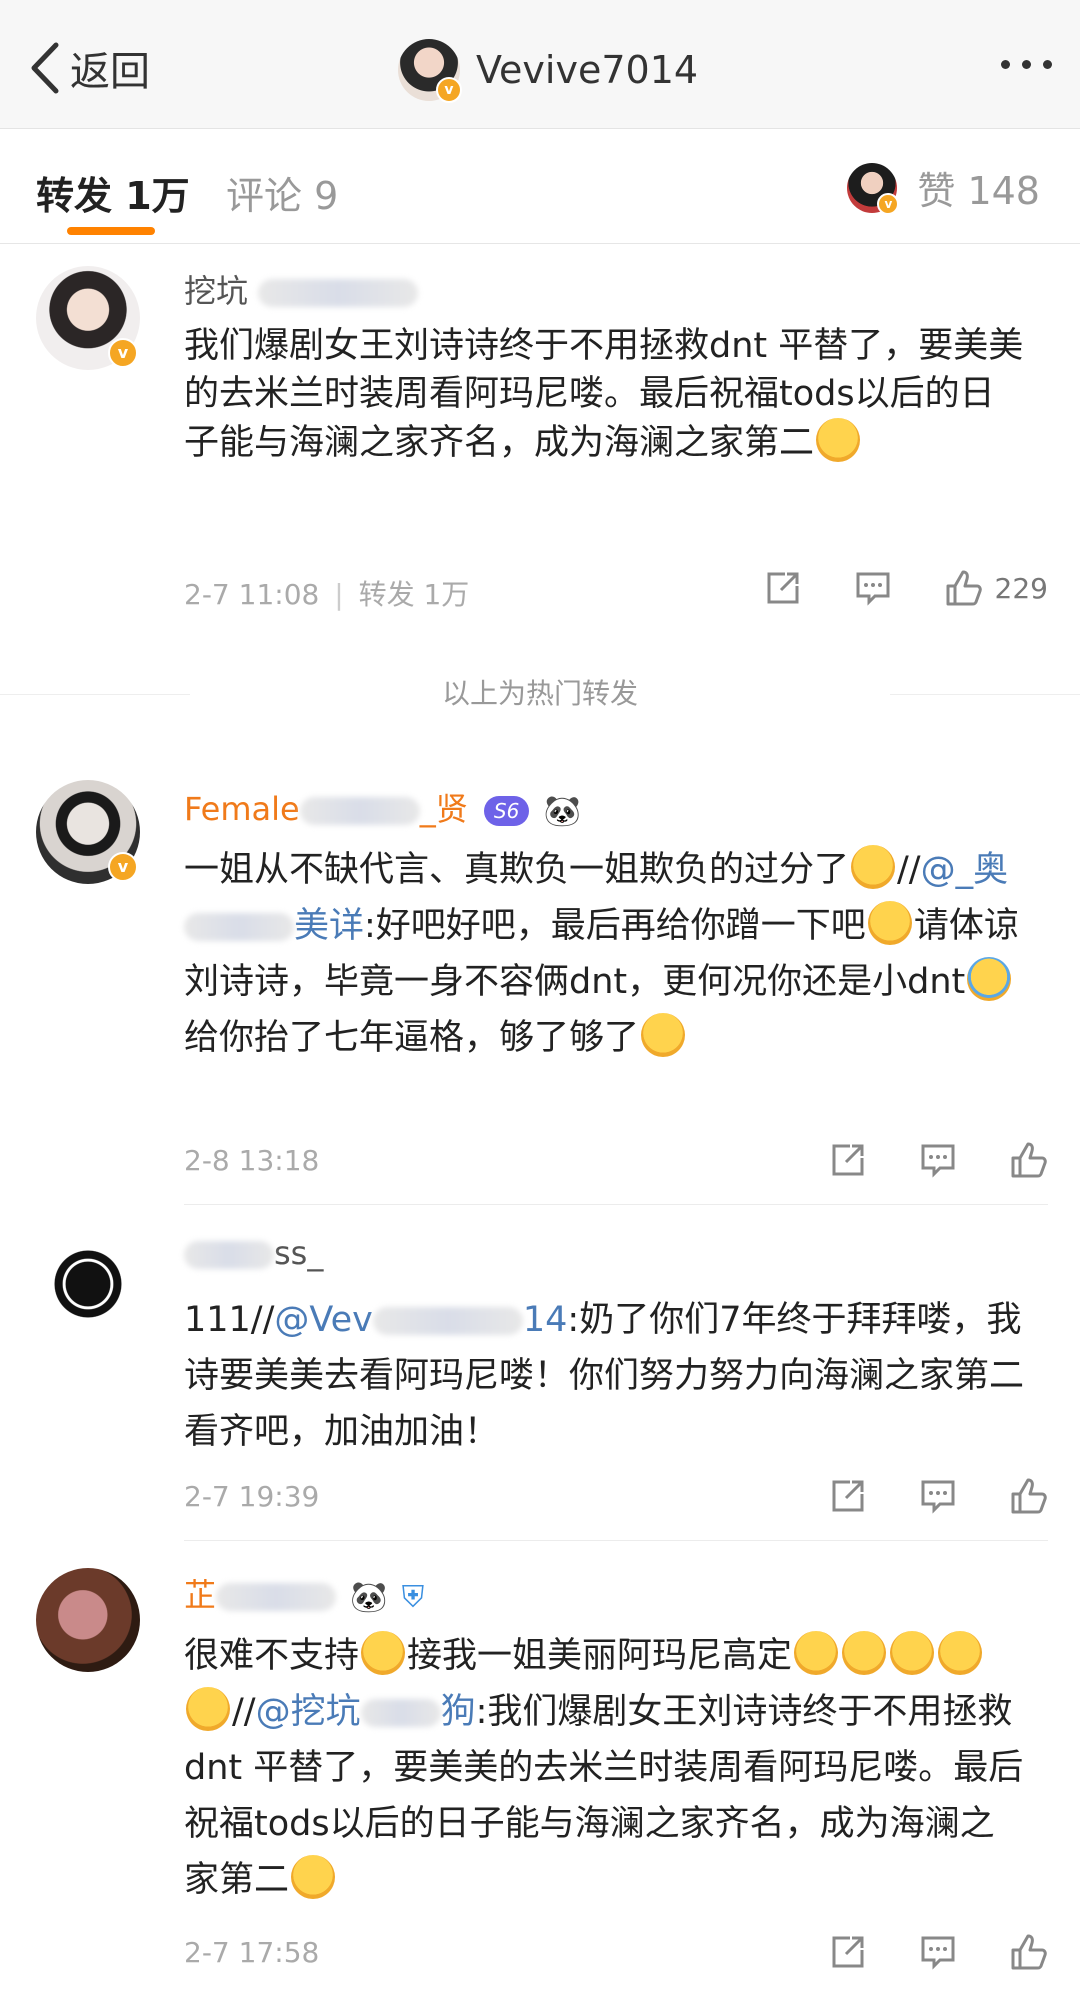 This screenshot has height=1996, width=1080. I want to click on tab-likes: v 赞 148, so click(943, 187).